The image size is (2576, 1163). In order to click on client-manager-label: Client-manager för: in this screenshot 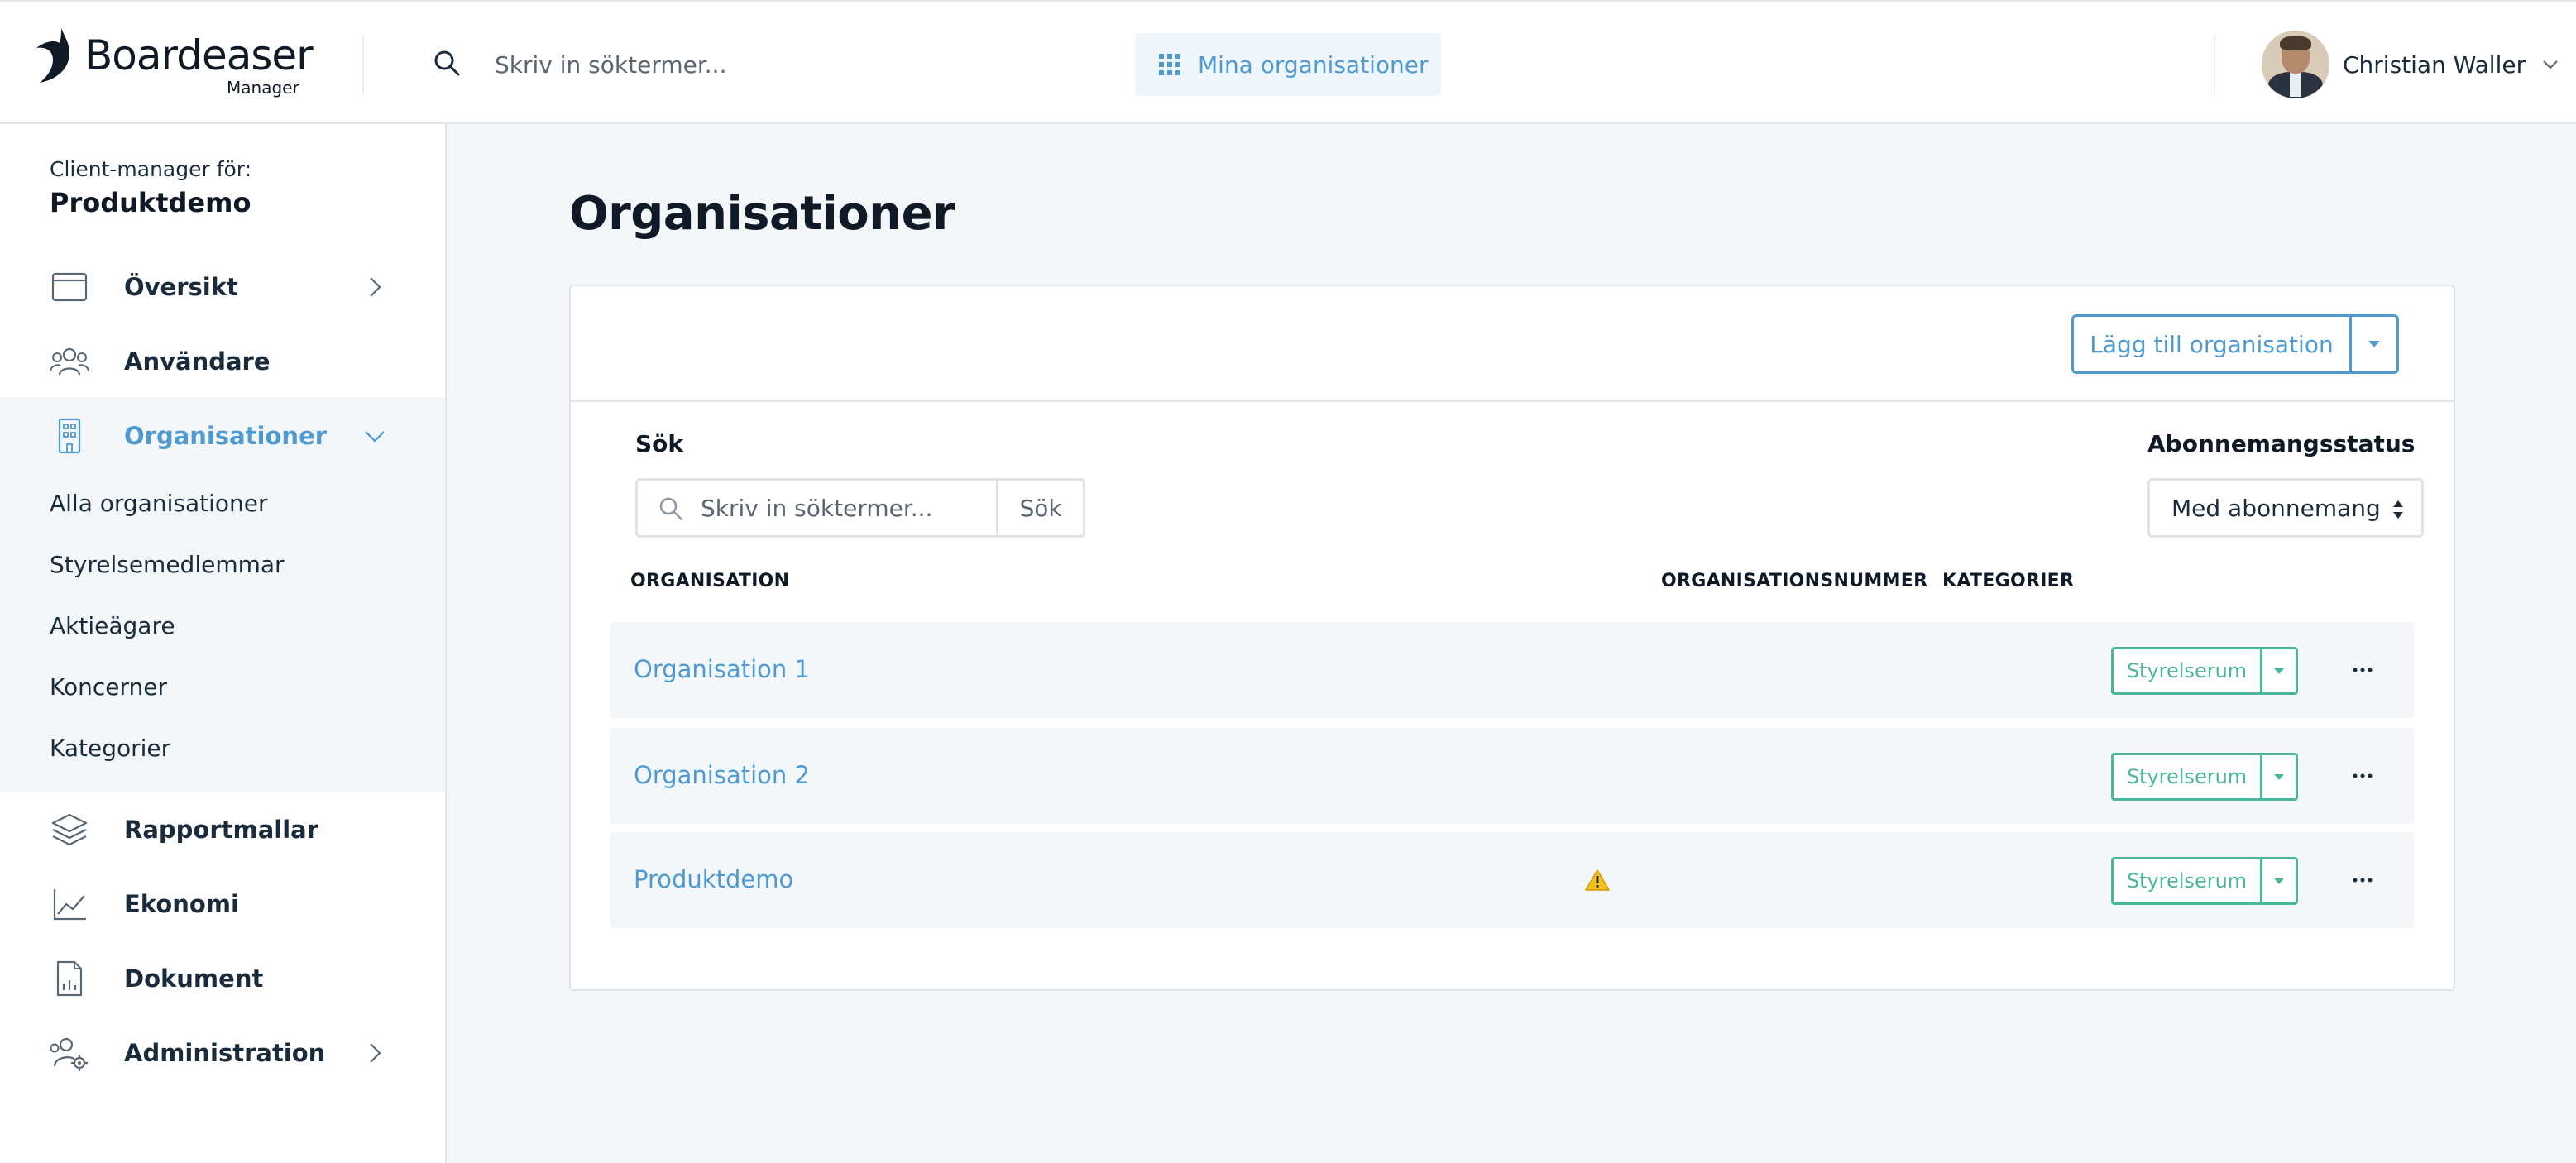, I will do `click(151, 169)`.